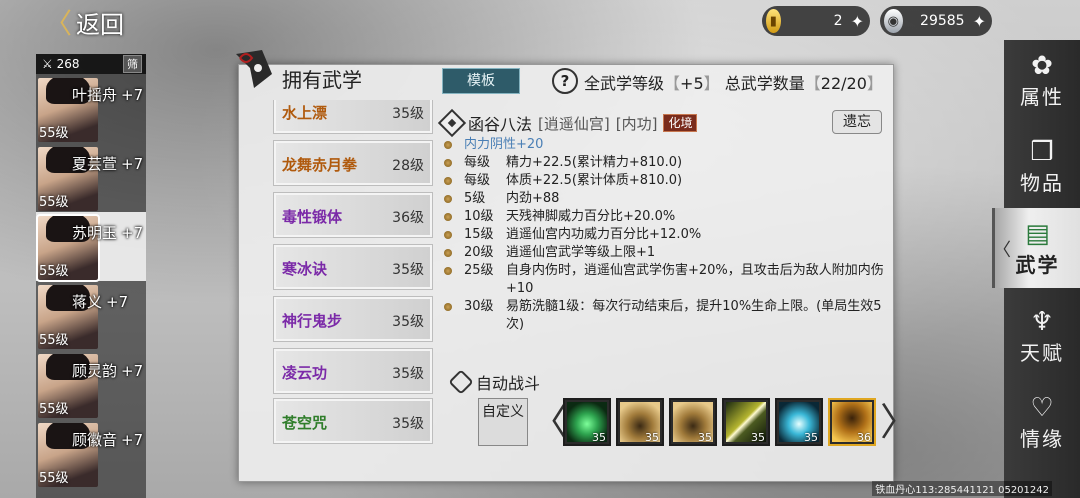 This screenshot has height=498, width=1080. Describe the element at coordinates (503, 422) in the screenshot. I see `custom-button: 自定义` at that location.